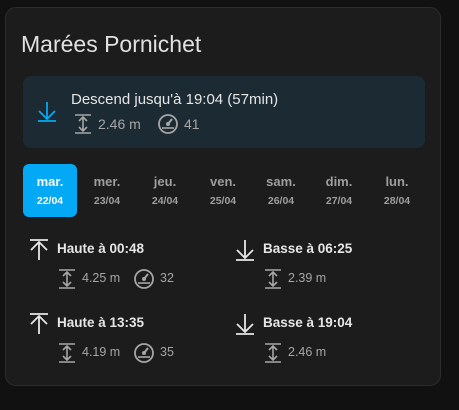 The height and width of the screenshot is (410, 459). Describe the element at coordinates (339, 190) in the screenshot. I see `day-tab-dim: dim. 27/04` at that location.